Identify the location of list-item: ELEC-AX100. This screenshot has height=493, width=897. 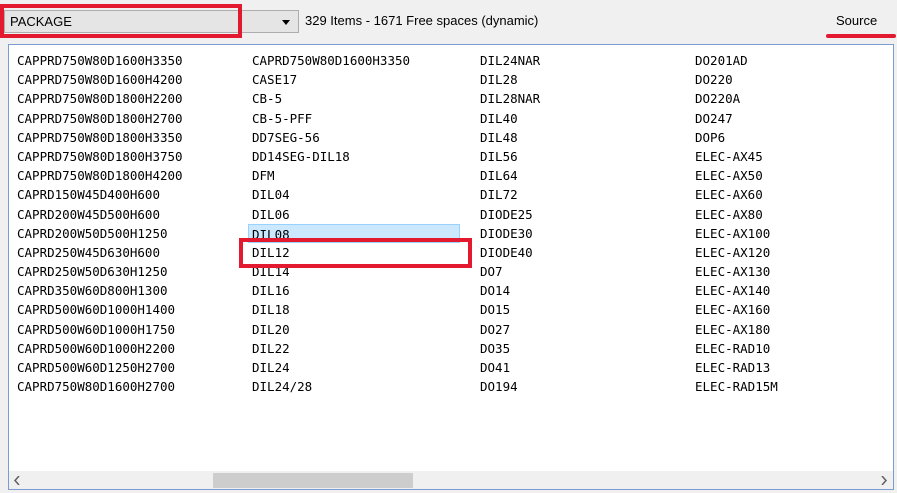
(735, 233).